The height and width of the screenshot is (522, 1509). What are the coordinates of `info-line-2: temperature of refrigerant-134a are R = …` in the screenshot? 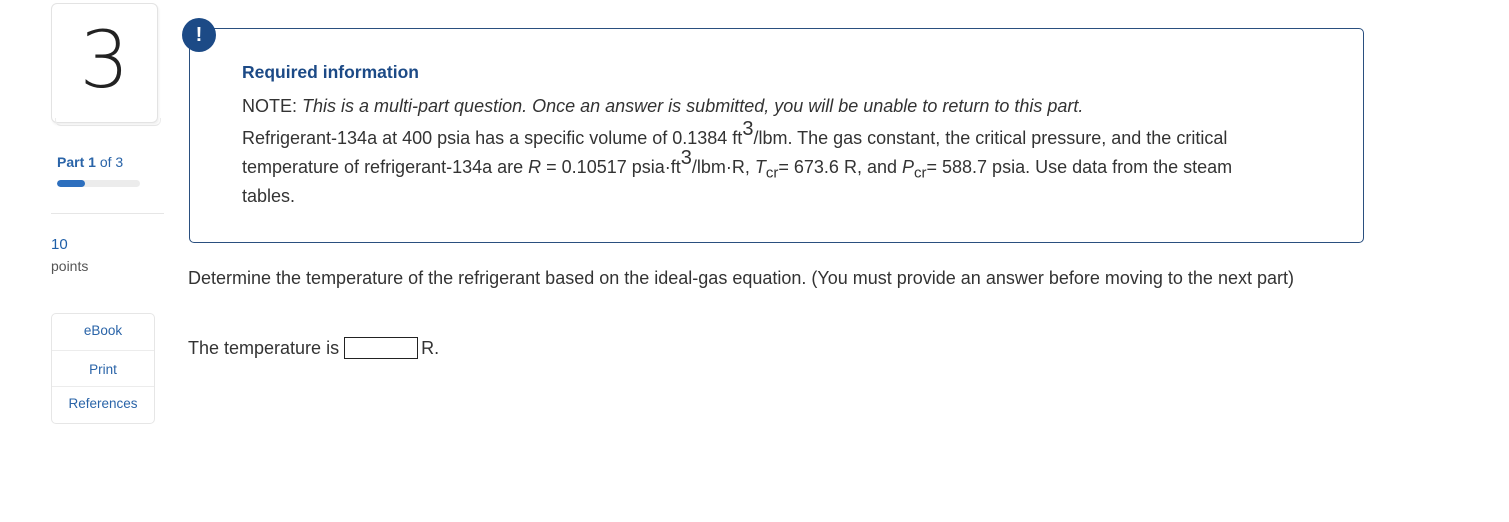 It's located at (792, 165).